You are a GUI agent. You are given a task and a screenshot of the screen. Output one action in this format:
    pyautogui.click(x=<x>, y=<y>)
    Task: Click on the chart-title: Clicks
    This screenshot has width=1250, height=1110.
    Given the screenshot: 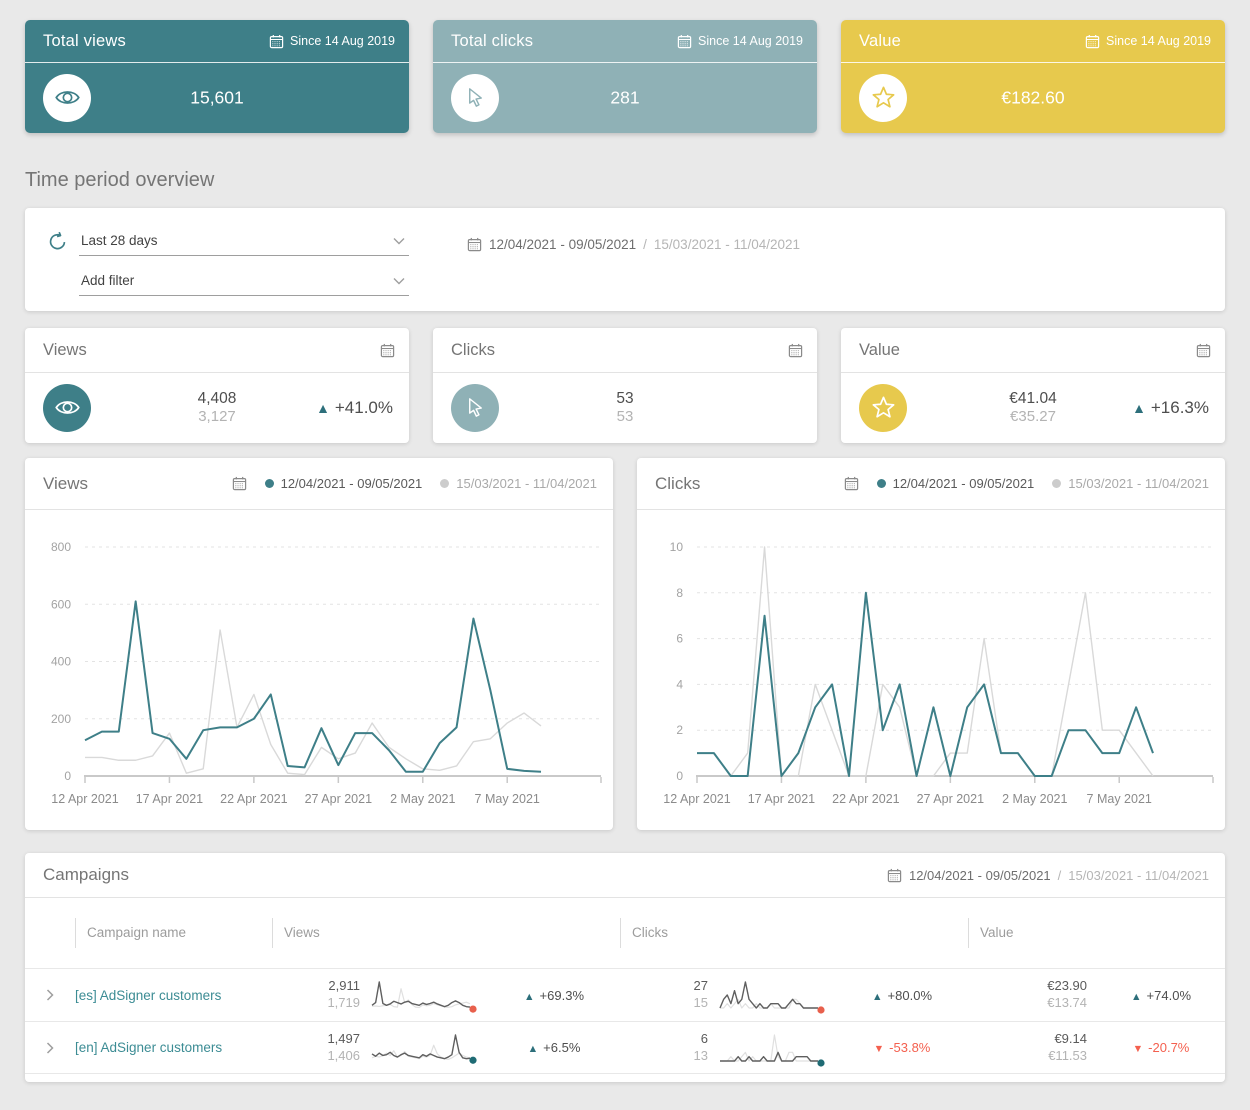 What is the action you would take?
    pyautogui.click(x=678, y=483)
    